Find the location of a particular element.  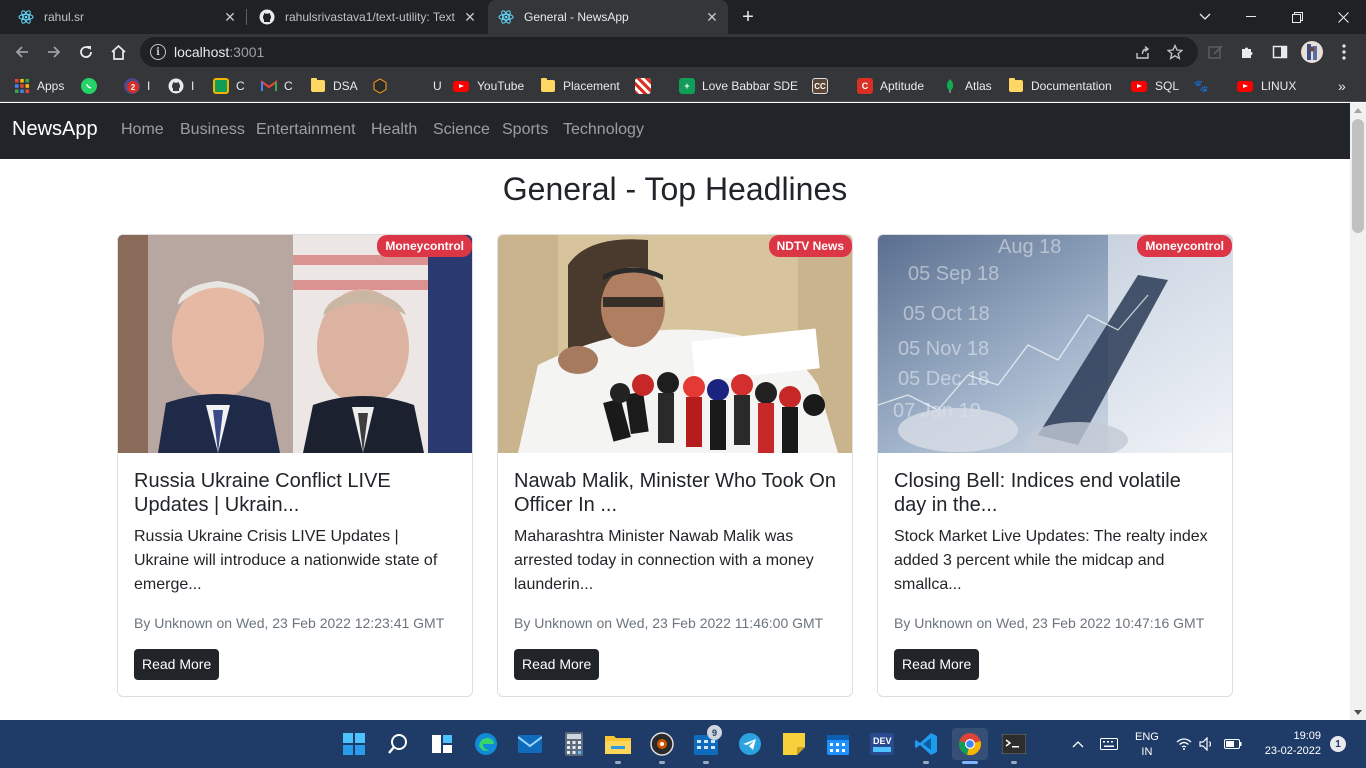

nav-home: Home is located at coordinates (142, 130).